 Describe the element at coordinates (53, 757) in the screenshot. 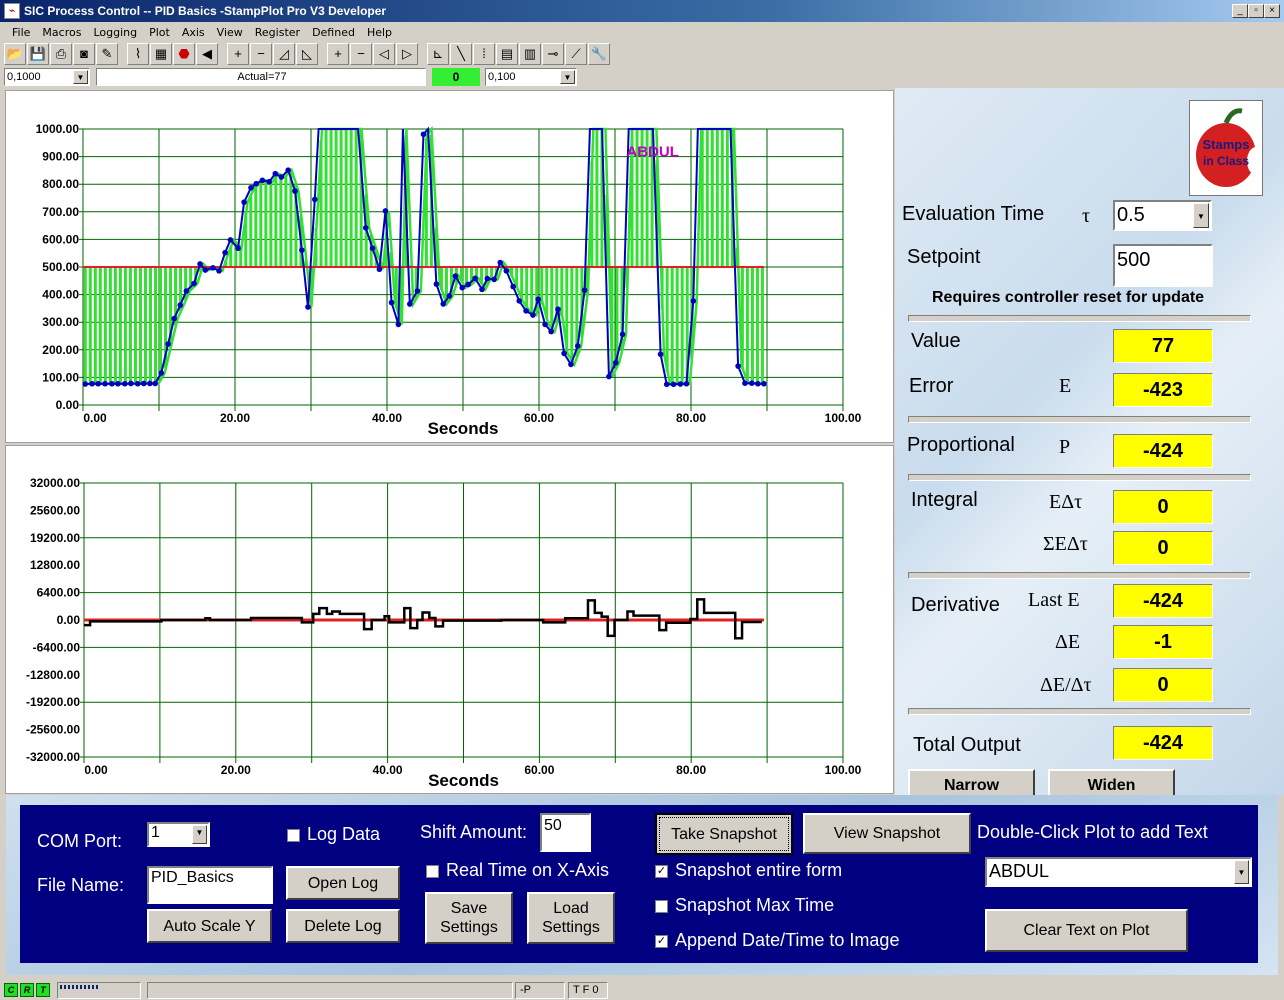

I see `y-tick-label: -32000.00` at that location.